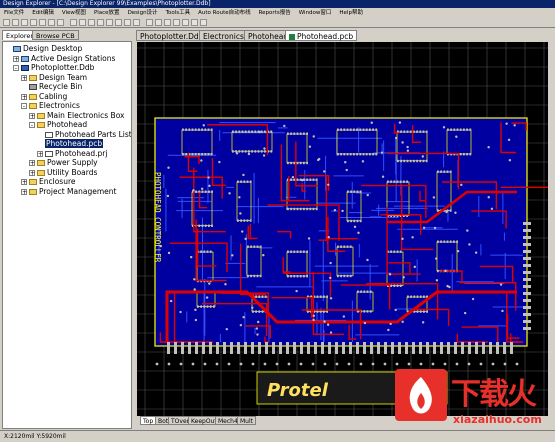 The width and height of the screenshot is (555, 442). I want to click on tree-node: + Power Supply, so click(63, 162).